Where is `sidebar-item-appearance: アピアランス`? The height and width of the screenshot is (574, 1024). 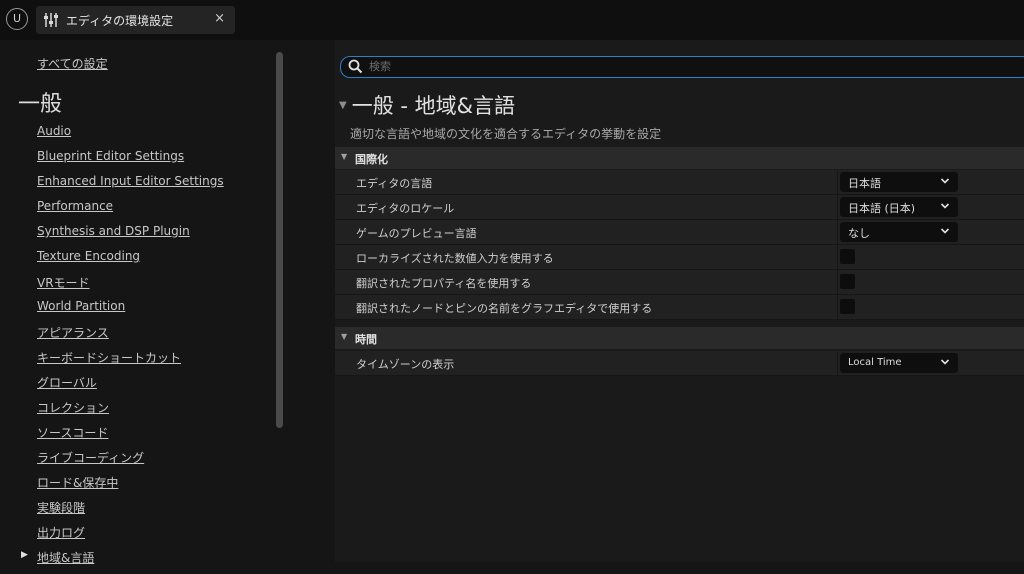 sidebar-item-appearance: アピアランス is located at coordinates (130, 336).